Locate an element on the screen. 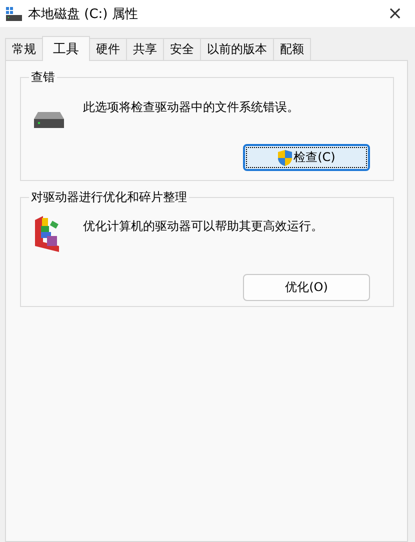 The width and height of the screenshot is (415, 542). description-text: 优化计算机的驱动器可以帮助其更高效运行。 is located at coordinates (203, 226).